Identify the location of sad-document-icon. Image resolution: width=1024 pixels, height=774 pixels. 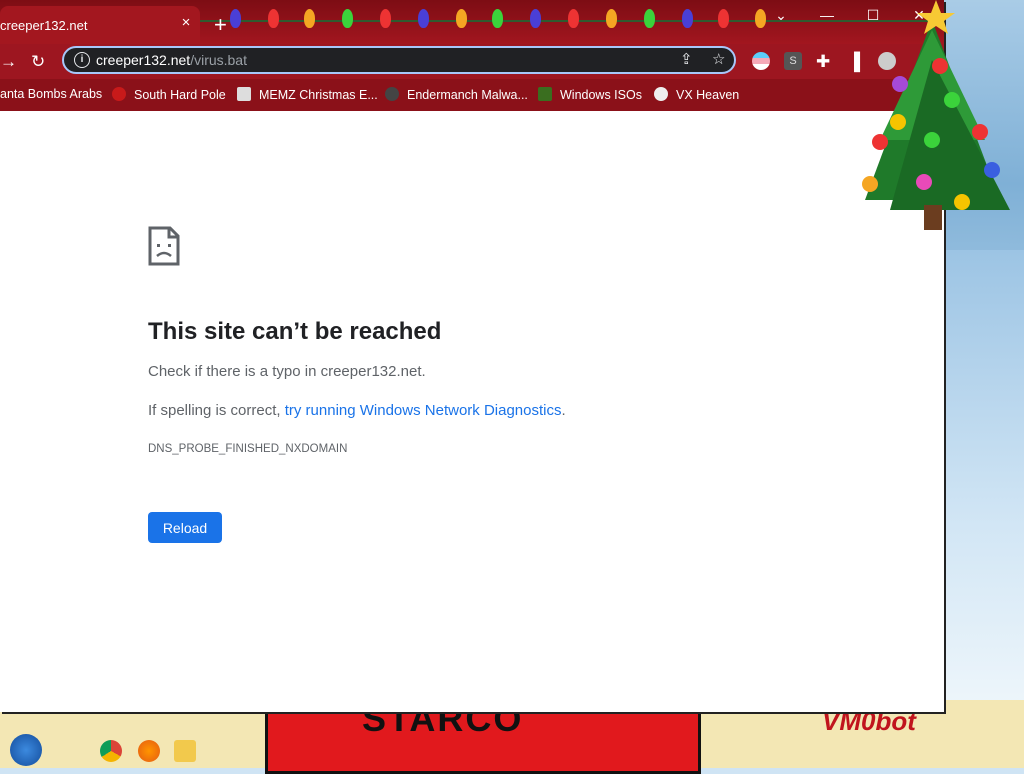
(164, 246).